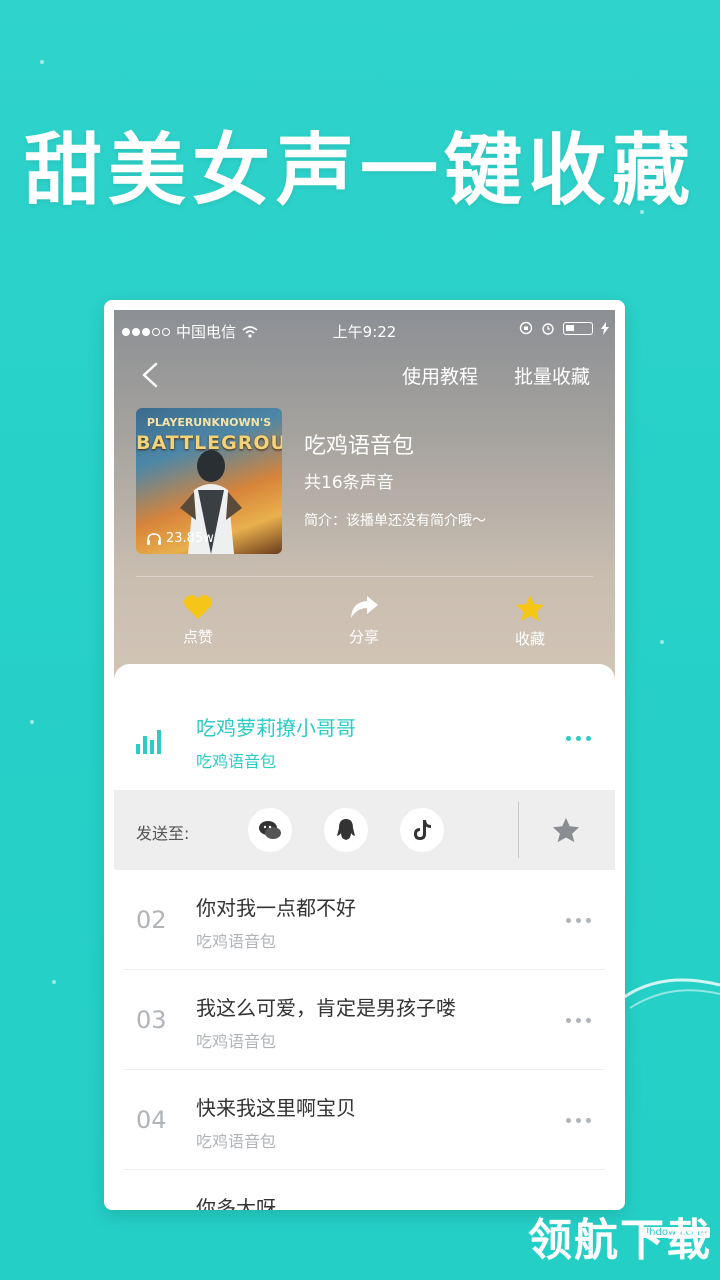 This screenshot has height=1280, width=720. Describe the element at coordinates (236, 1203) in the screenshot. I see `track-title: 你多大呀` at that location.